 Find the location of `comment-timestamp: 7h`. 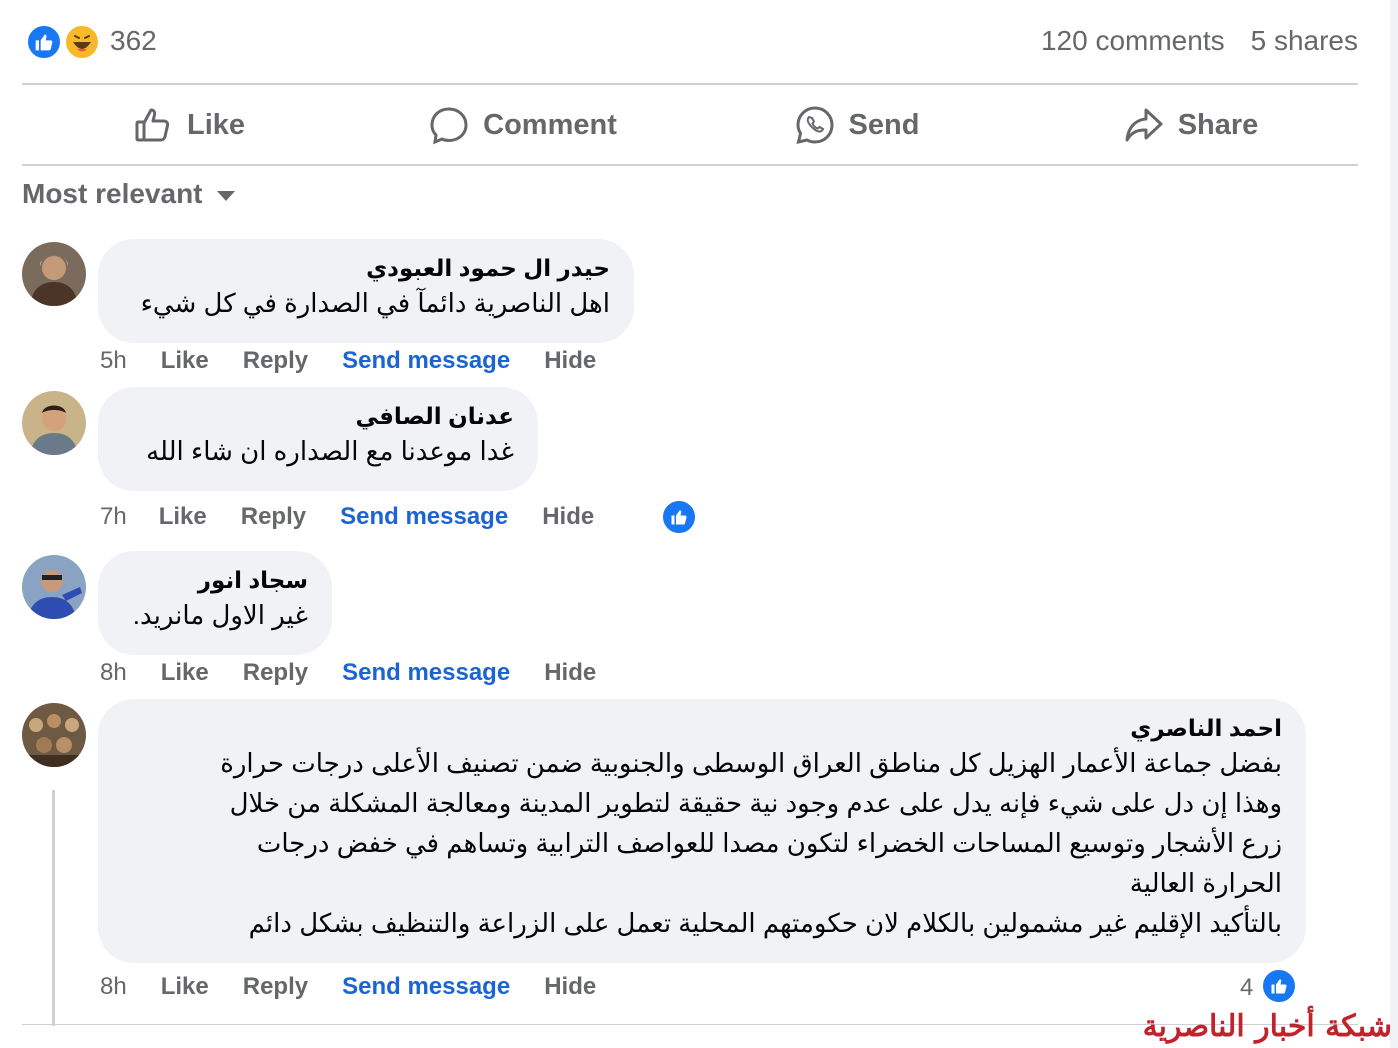

comment-timestamp: 7h is located at coordinates (113, 517).